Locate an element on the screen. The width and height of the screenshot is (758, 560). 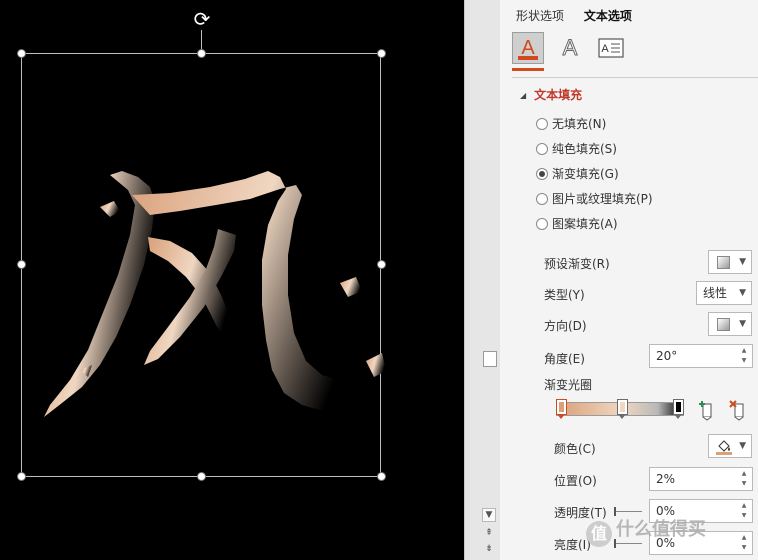
resize-handle-left is located at coordinates (21, 264).